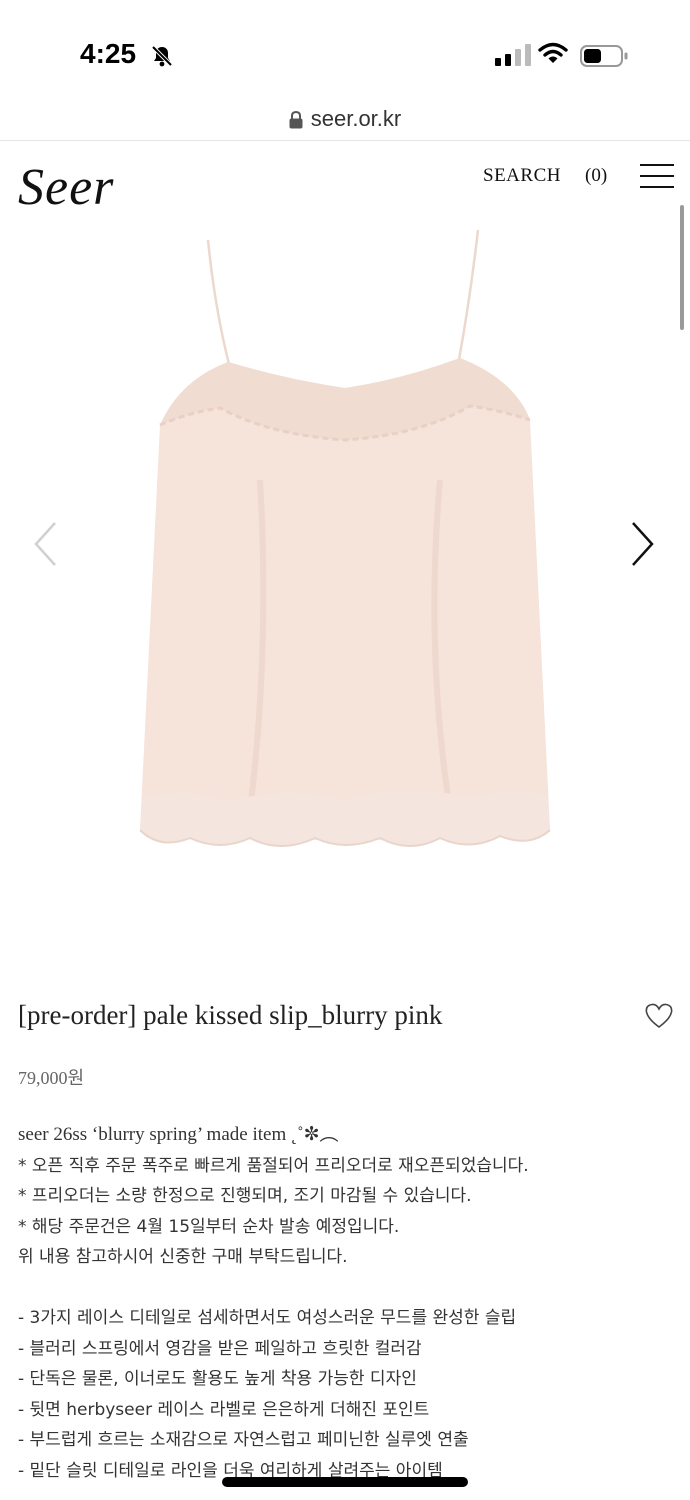  What do you see at coordinates (66, 187) in the screenshot?
I see `site-logo: Seer` at bounding box center [66, 187].